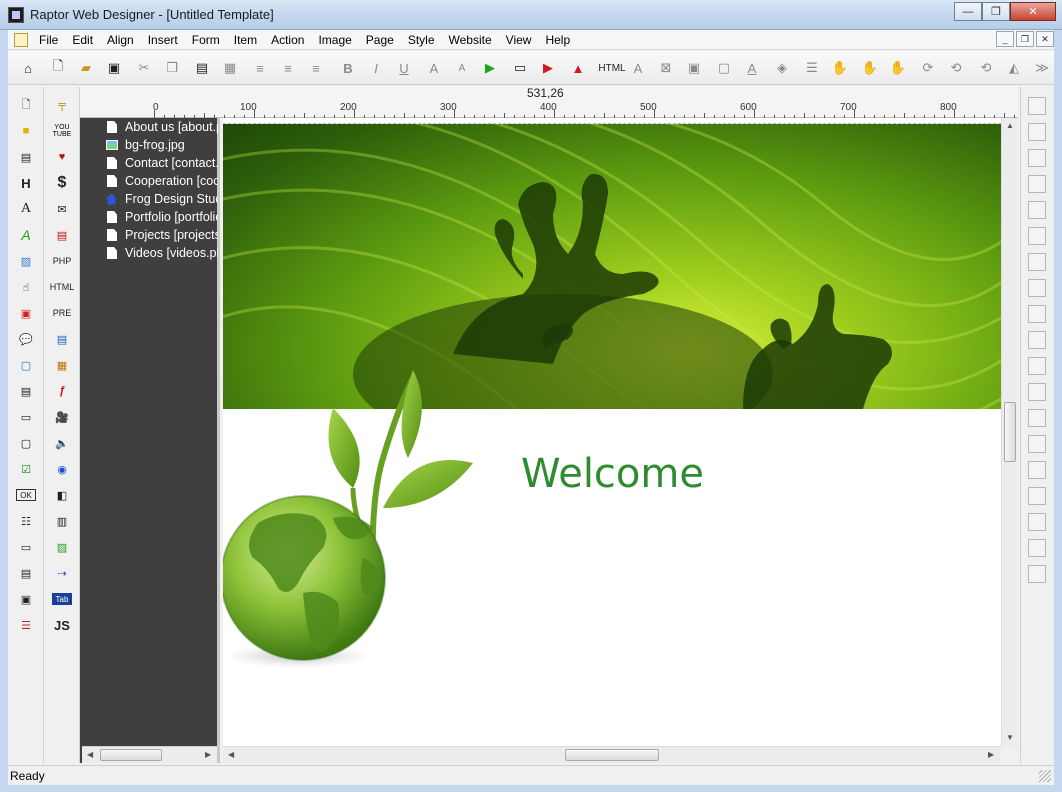 Image resolution: width=1062 pixels, height=792 pixels. I want to click on menu-file: File, so click(48, 40).